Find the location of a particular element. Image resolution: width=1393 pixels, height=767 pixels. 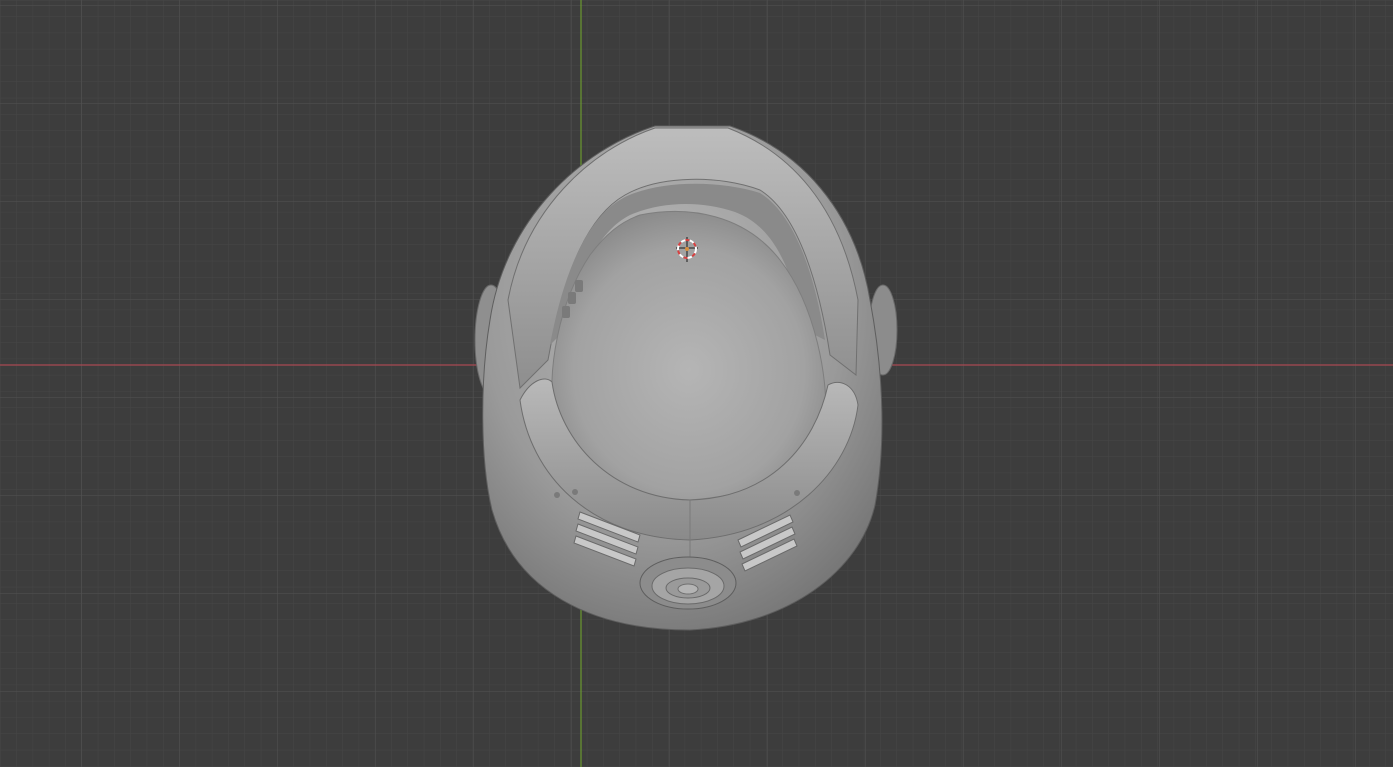

front-filter is located at coordinates (688, 583).